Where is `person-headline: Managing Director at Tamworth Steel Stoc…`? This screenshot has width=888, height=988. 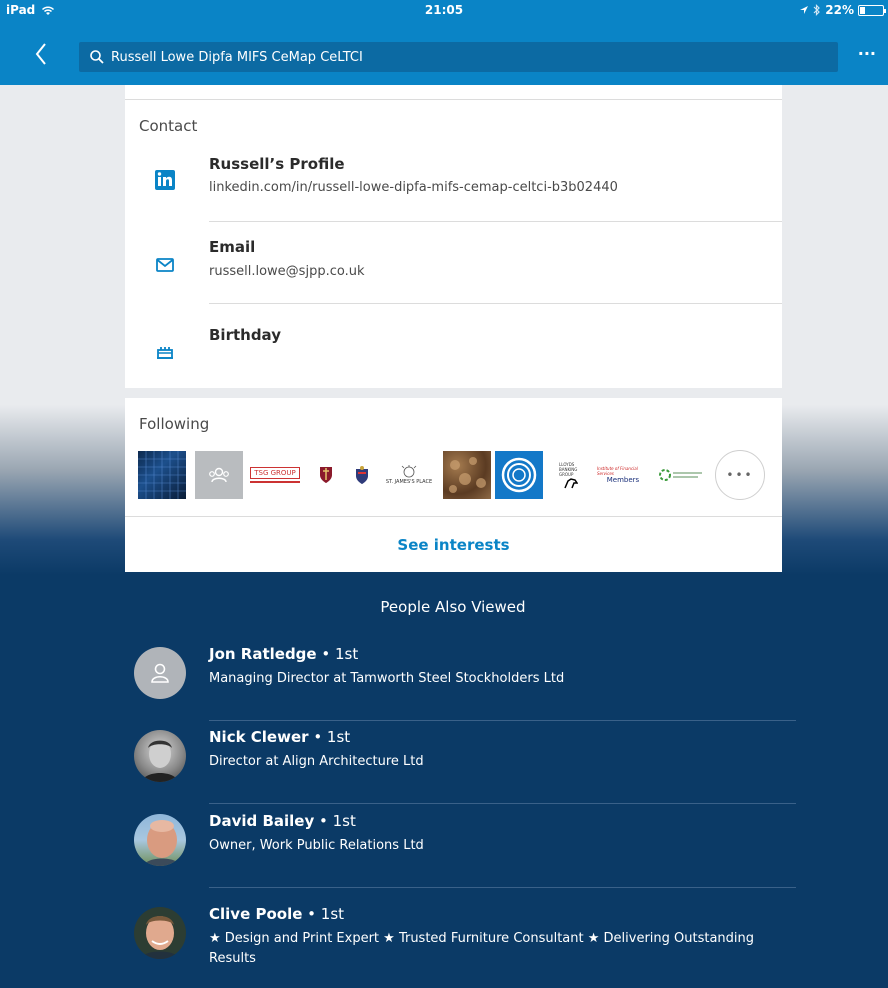 person-headline: Managing Director at Tamworth Steel Stoc… is located at coordinates (387, 678).